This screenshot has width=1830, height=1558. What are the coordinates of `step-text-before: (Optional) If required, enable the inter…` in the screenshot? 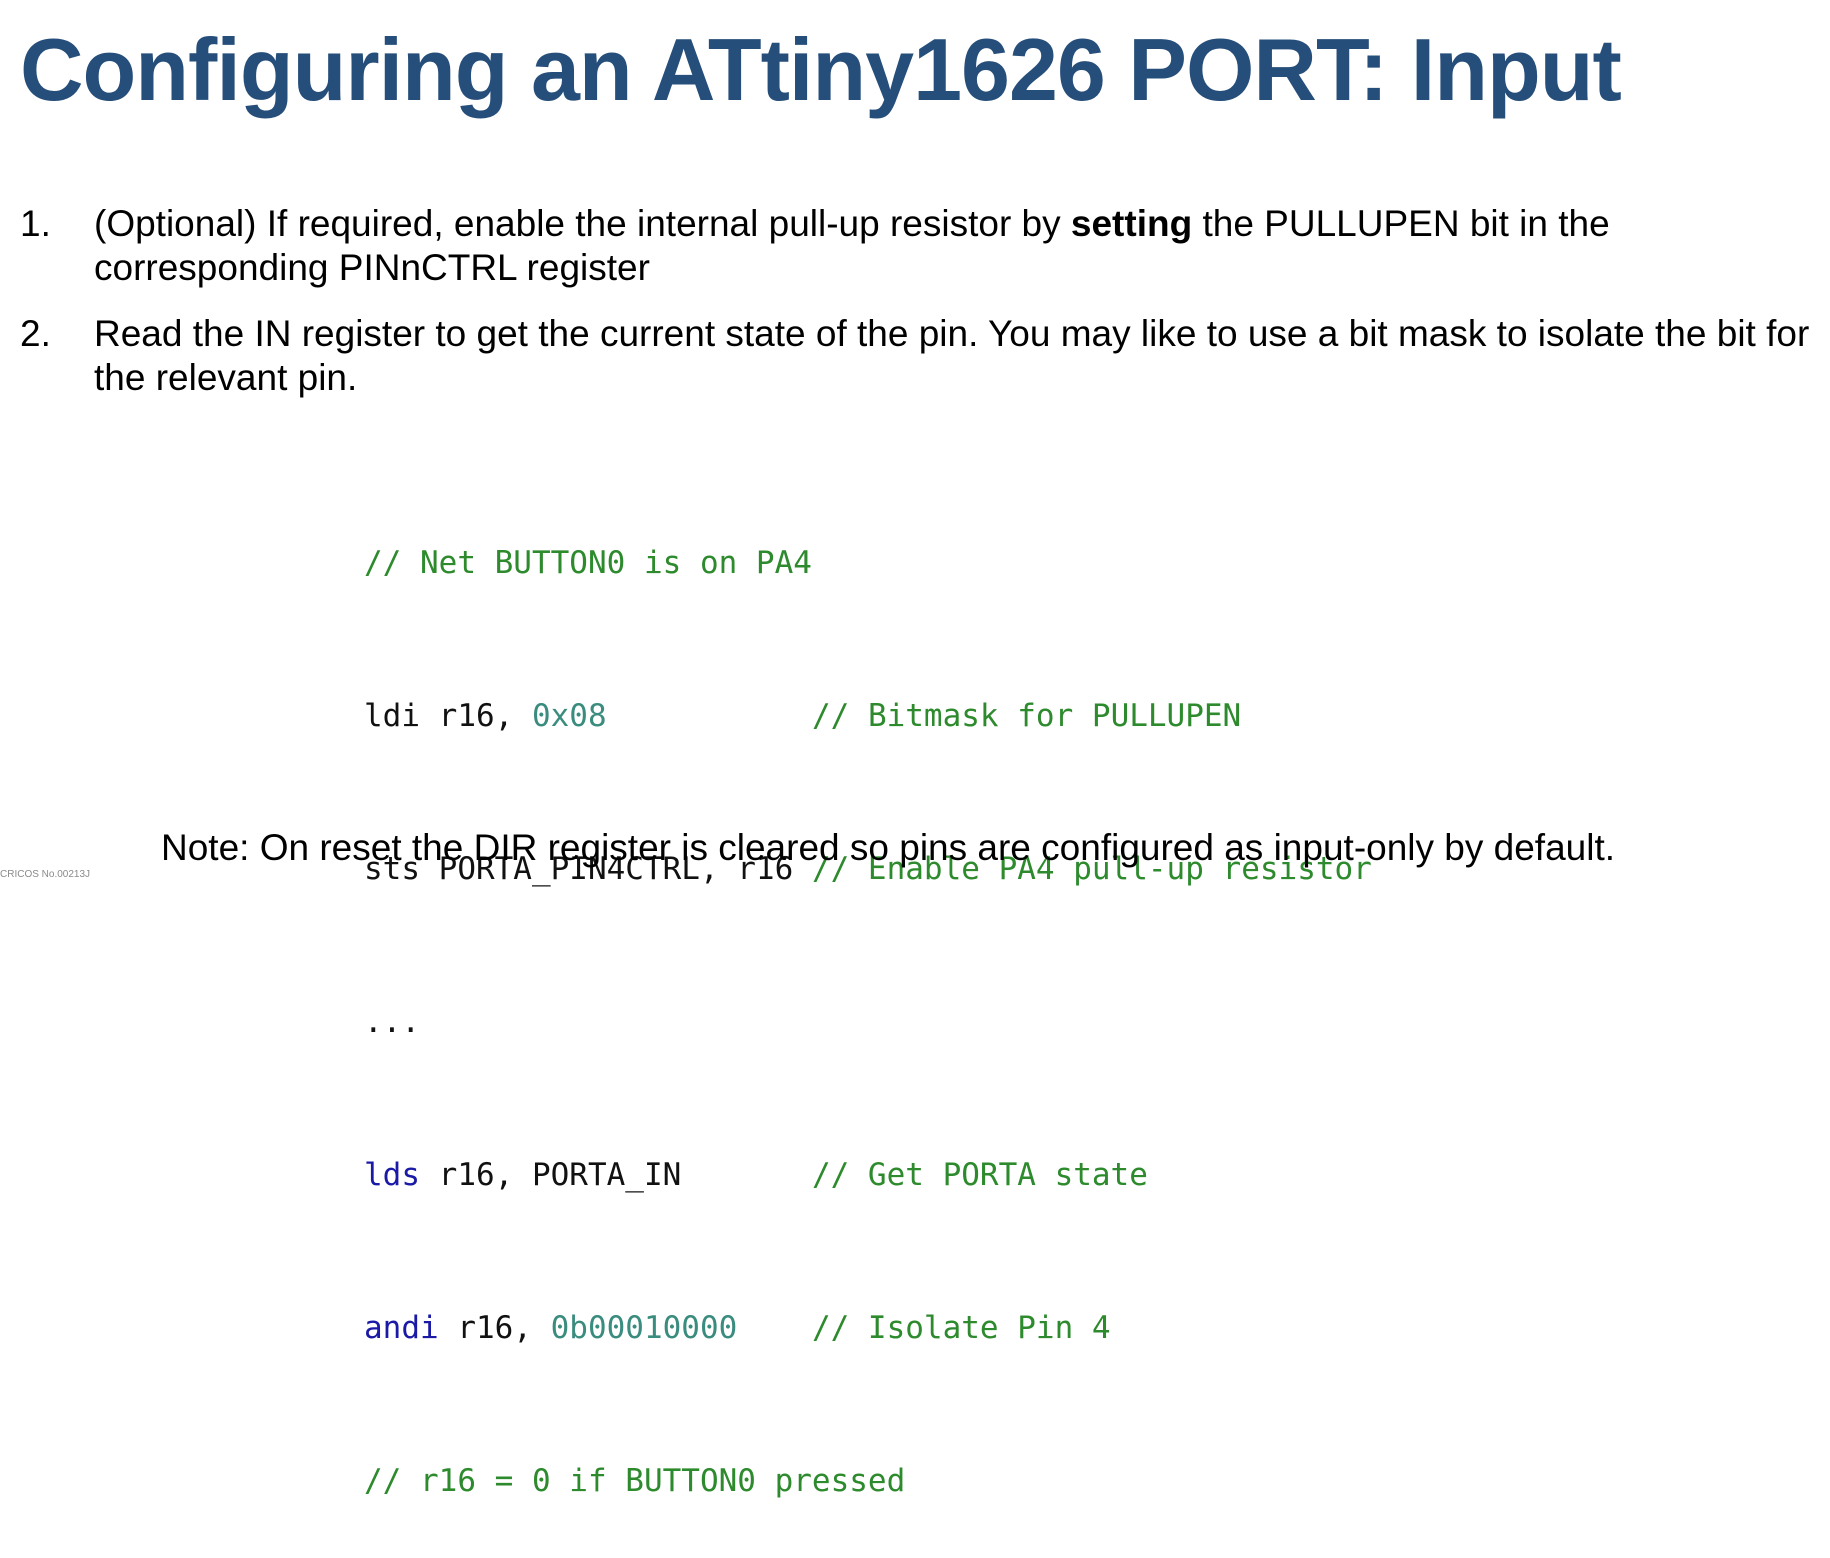 It's located at (582, 223).